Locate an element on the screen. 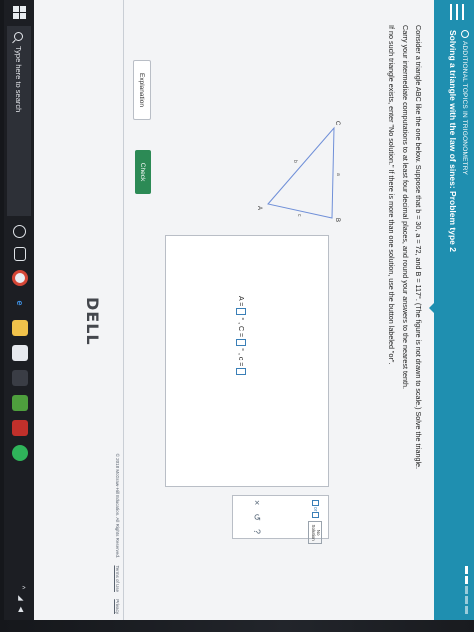 This screenshot has width=474, height=632. app-icon is located at coordinates (20, 378).